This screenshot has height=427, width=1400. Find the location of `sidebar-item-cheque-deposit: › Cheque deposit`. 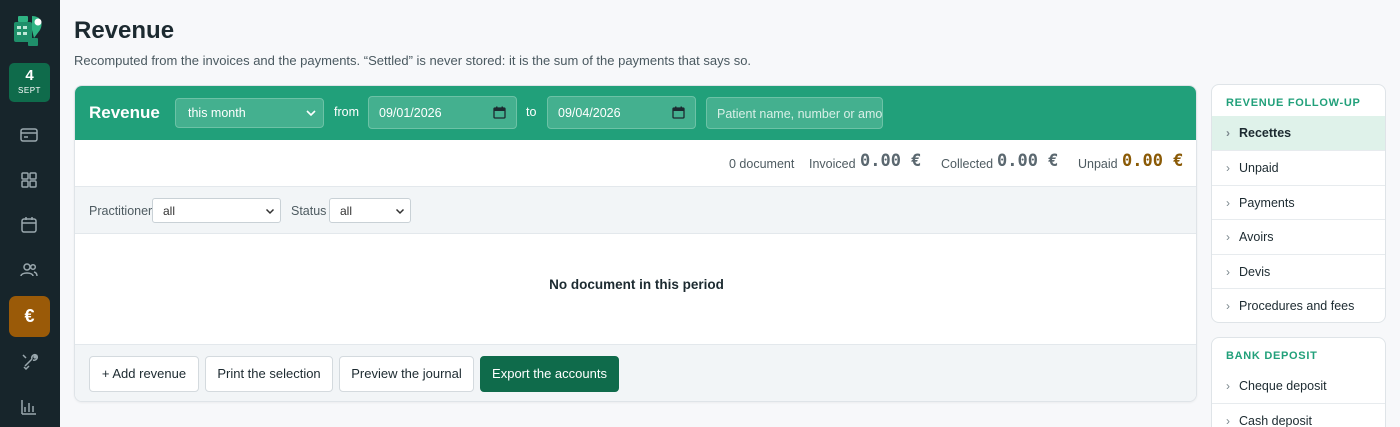

sidebar-item-cheque-deposit: › Cheque deposit is located at coordinates (1298, 386).